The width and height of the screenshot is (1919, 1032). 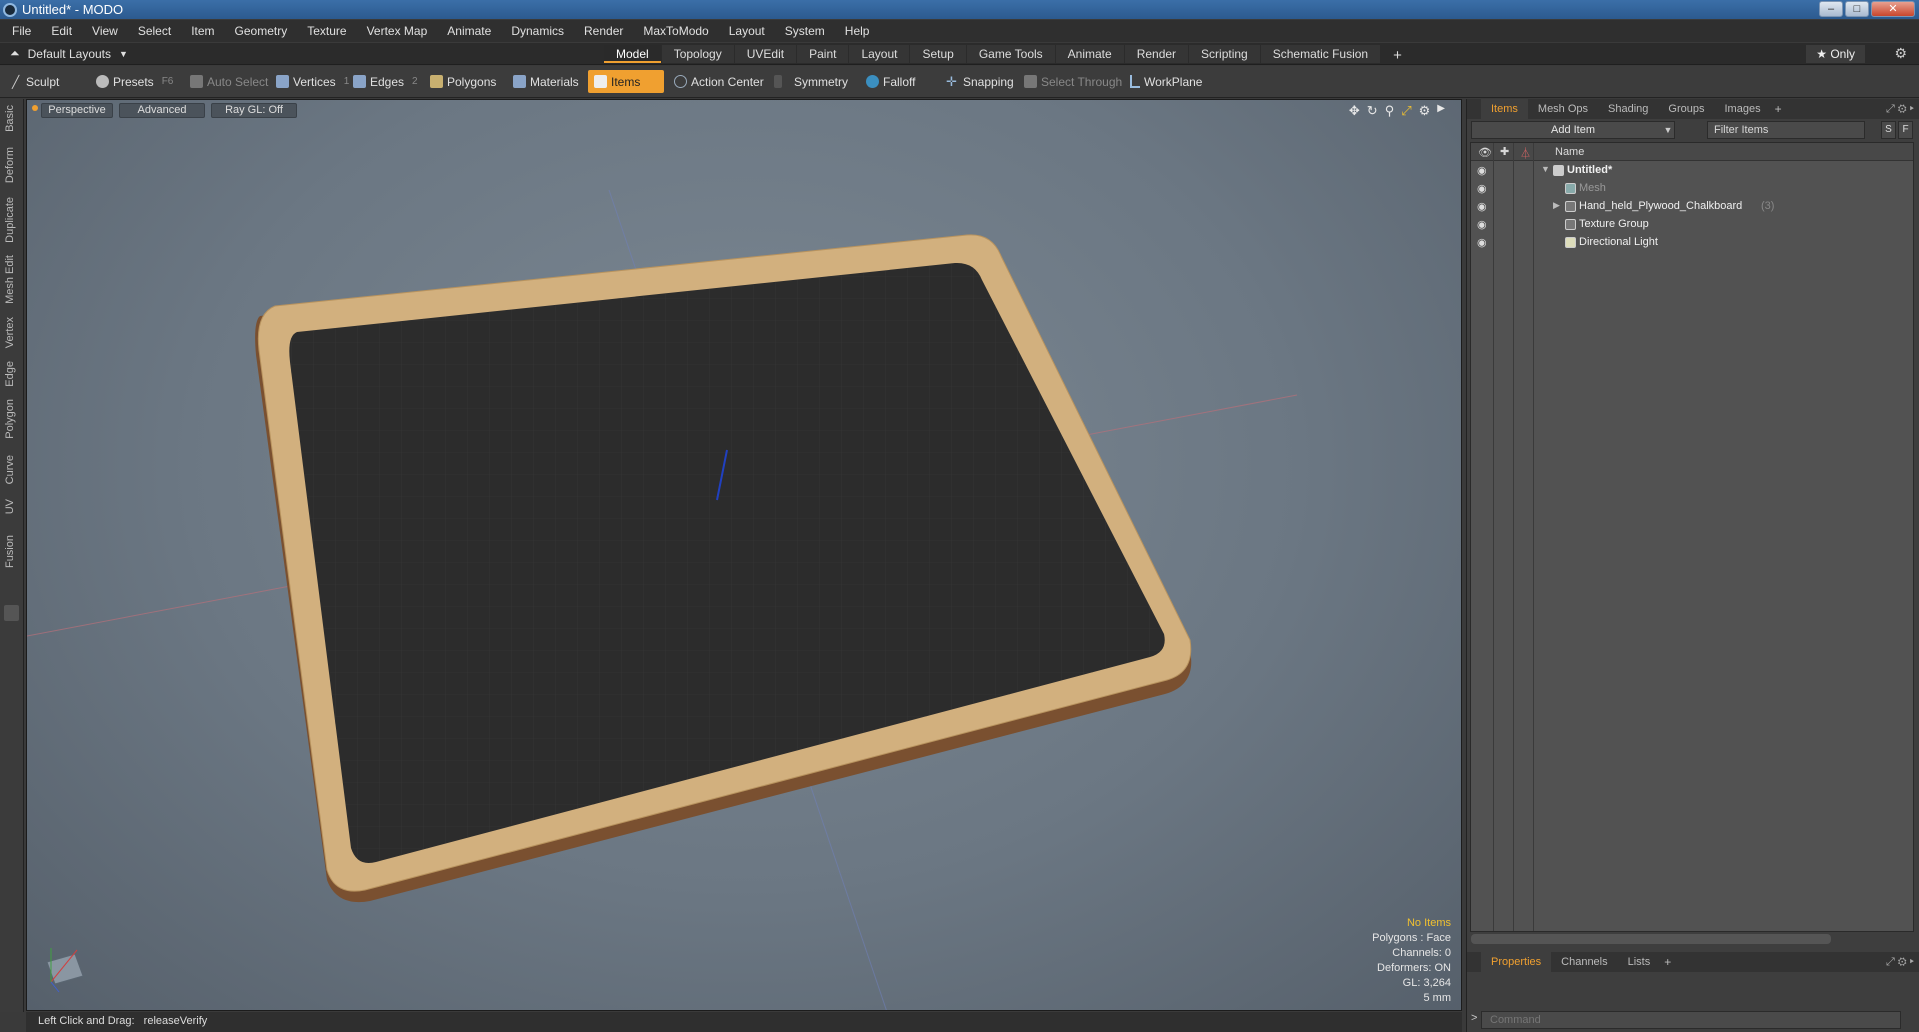 I want to click on tab-schematic-fusion: Schematic Fusion, so click(x=1320, y=54).